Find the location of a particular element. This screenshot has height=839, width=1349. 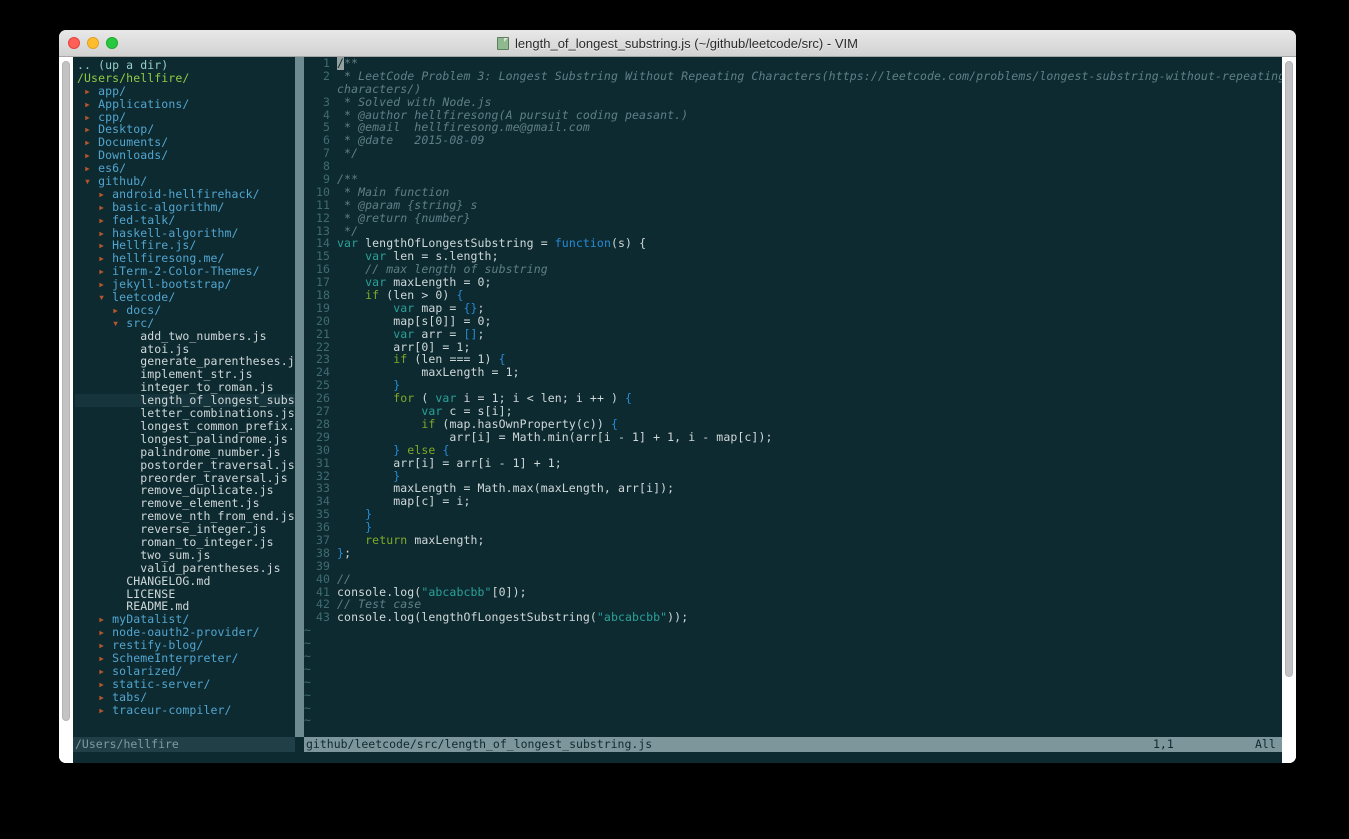

tree-up-a-dir: .. (up a dir) is located at coordinates (185, 65).